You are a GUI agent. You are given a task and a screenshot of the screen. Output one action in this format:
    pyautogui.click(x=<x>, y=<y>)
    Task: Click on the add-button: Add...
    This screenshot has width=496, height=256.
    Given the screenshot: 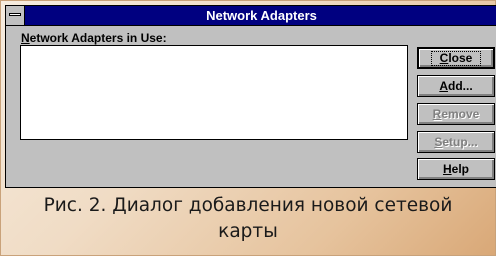 What is the action you would take?
    pyautogui.click(x=456, y=86)
    